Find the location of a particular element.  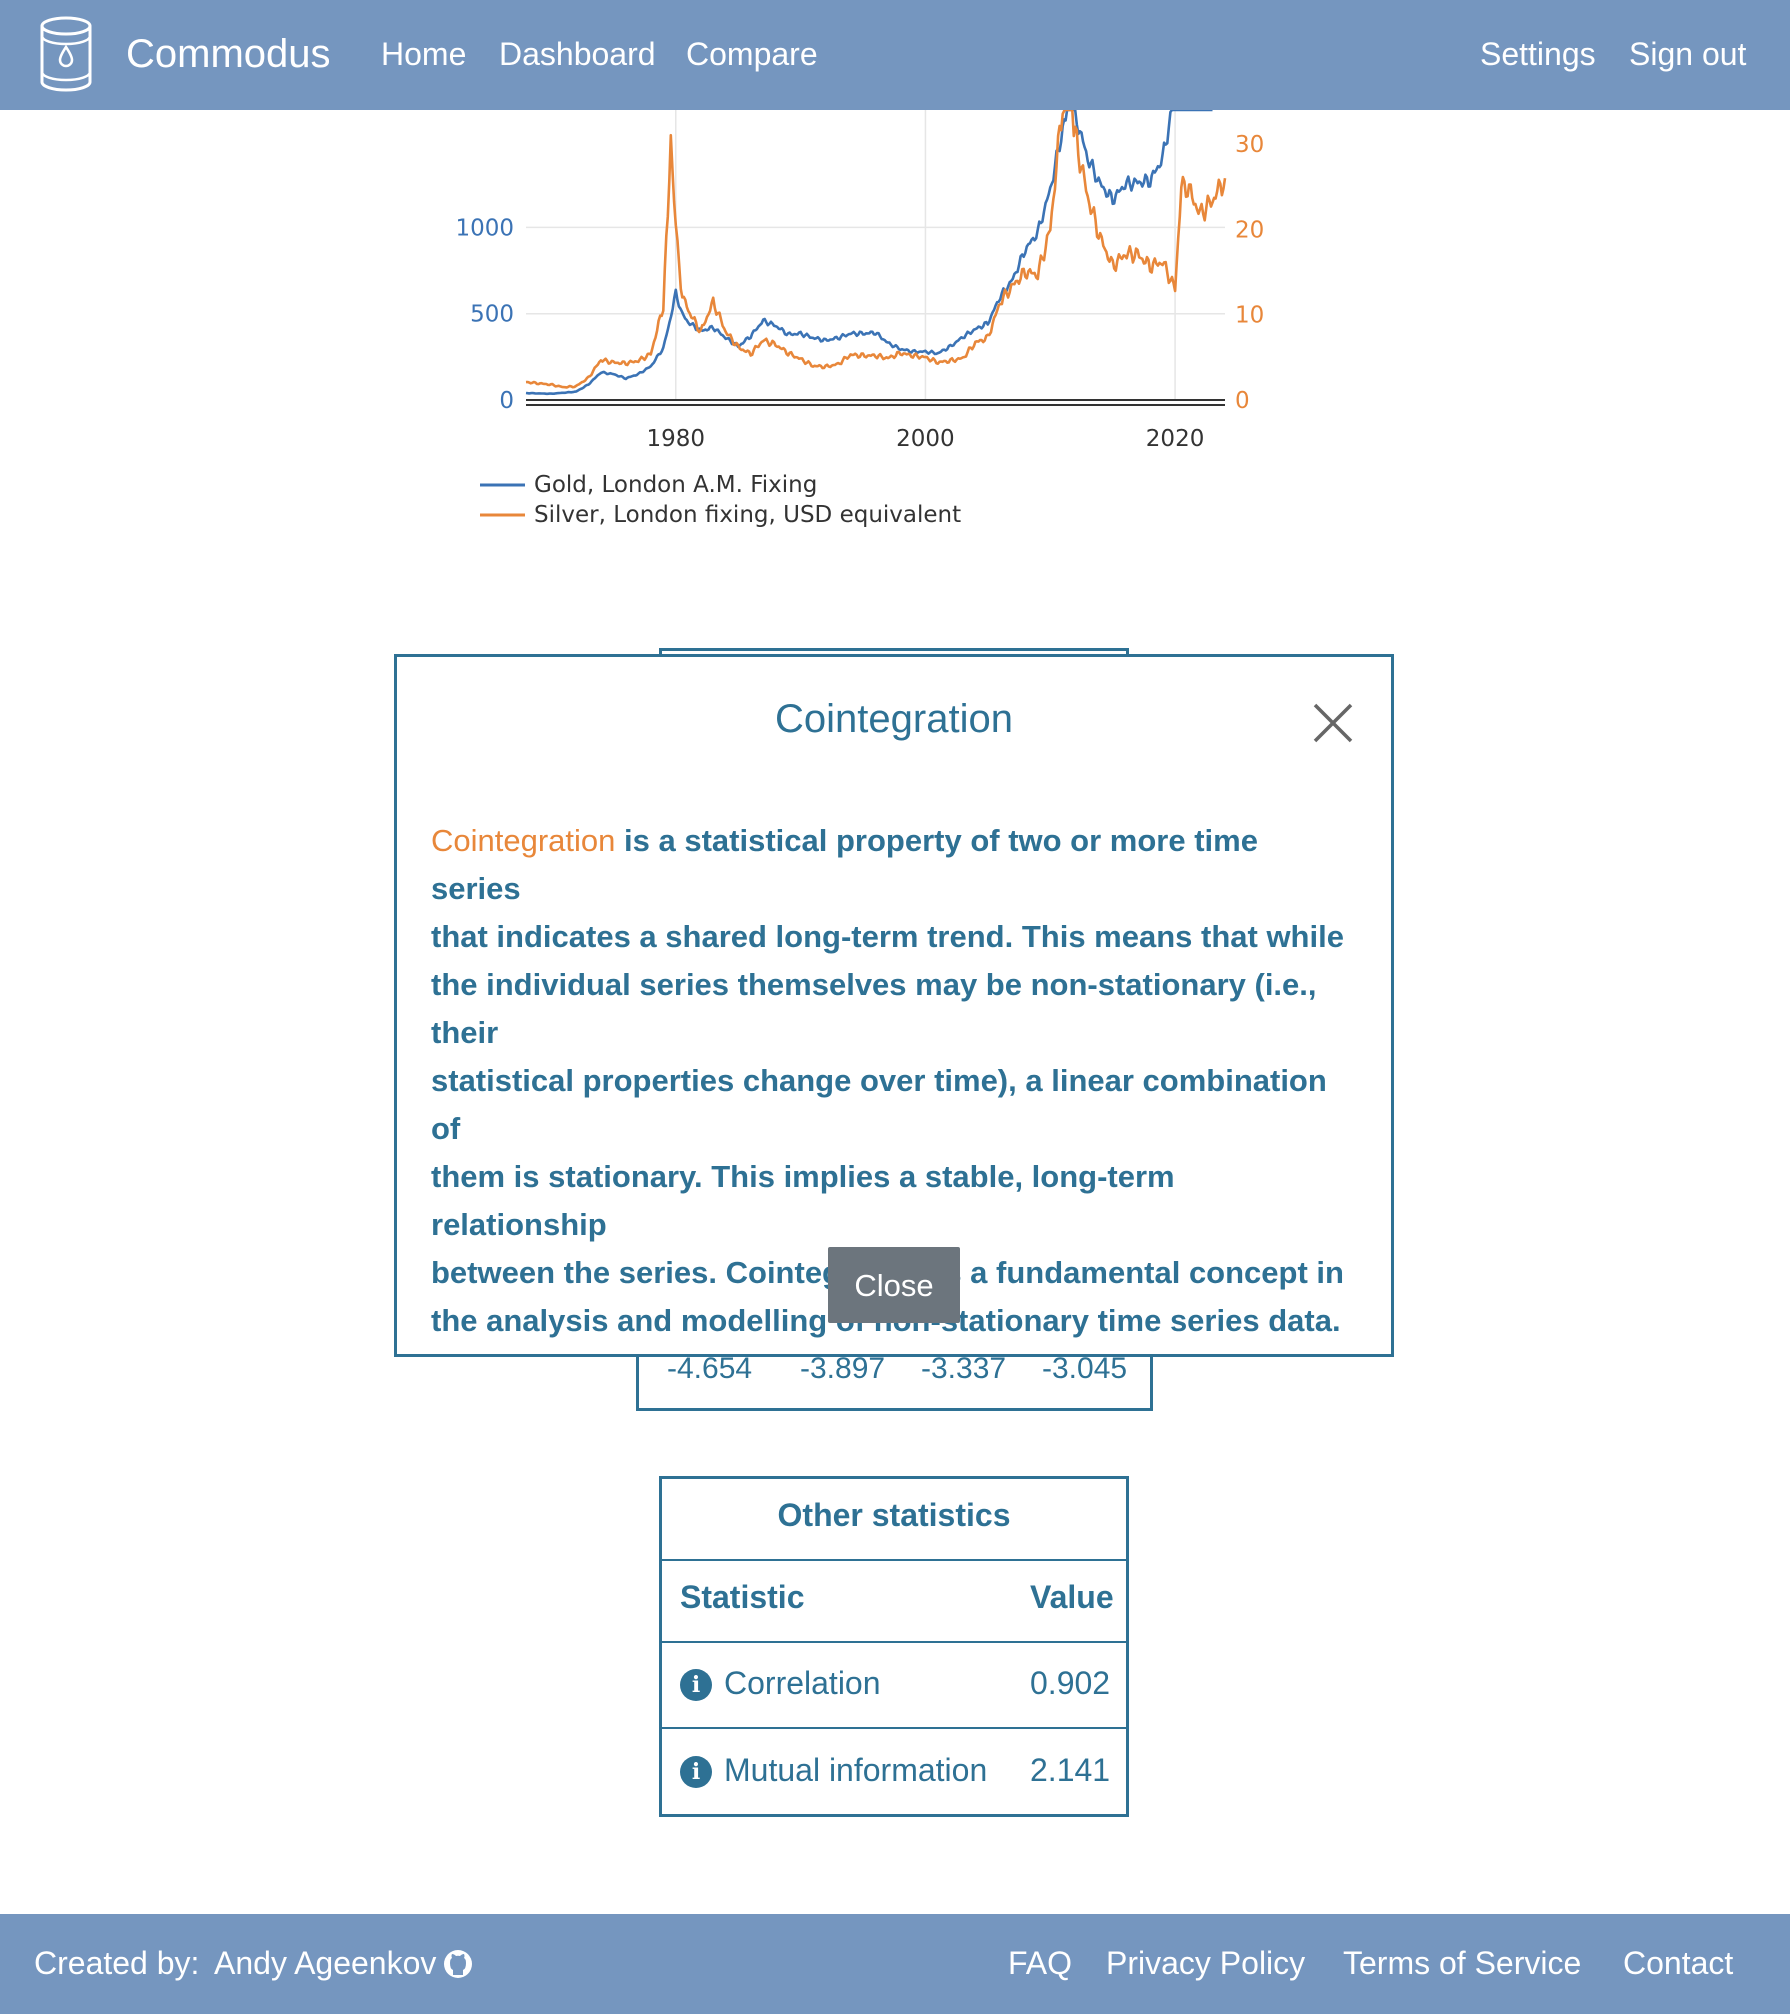

footer-terms-of-service: Terms of Service is located at coordinates (1462, 1963).